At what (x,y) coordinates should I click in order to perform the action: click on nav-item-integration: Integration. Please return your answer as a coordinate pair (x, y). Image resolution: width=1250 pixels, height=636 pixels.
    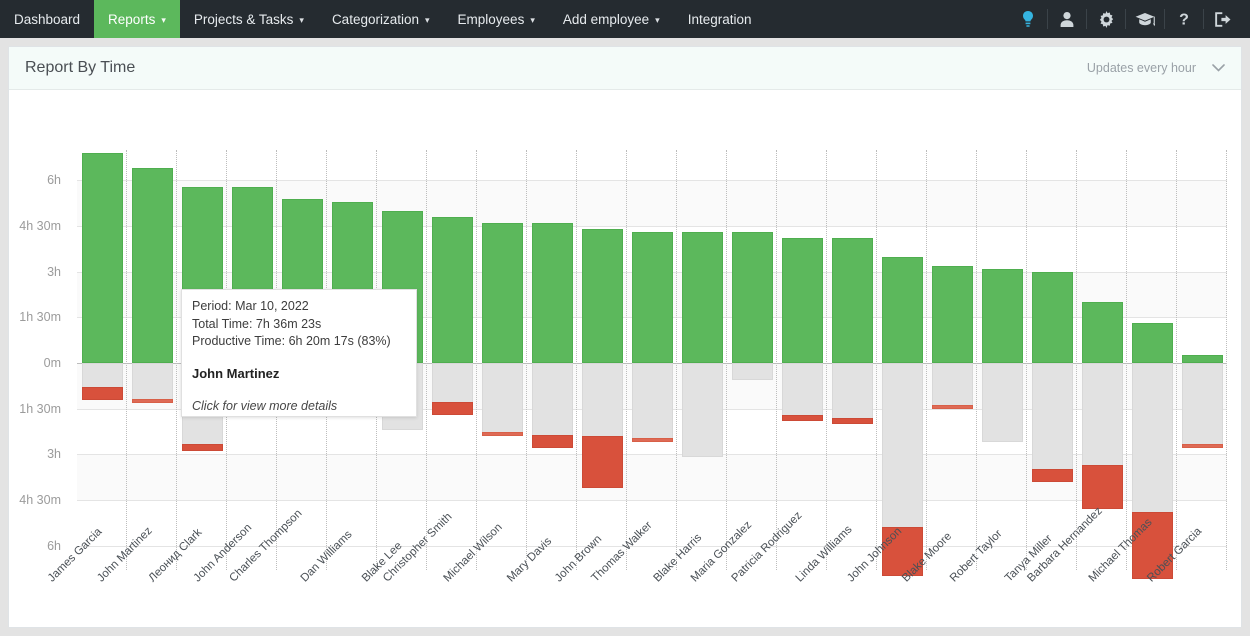
    Looking at the image, I should click on (720, 19).